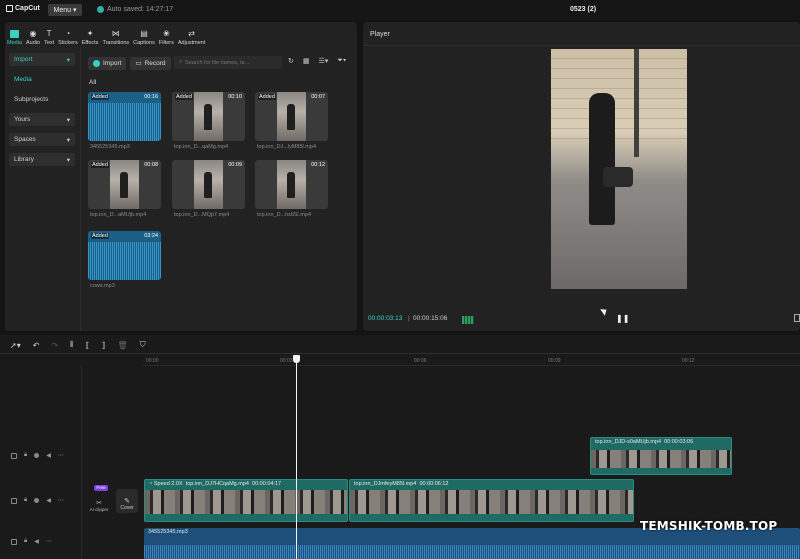 This screenshot has height=559, width=800. What do you see at coordinates (471, 365) in the screenshot?
I see `ruler-baseline` at bounding box center [471, 365].